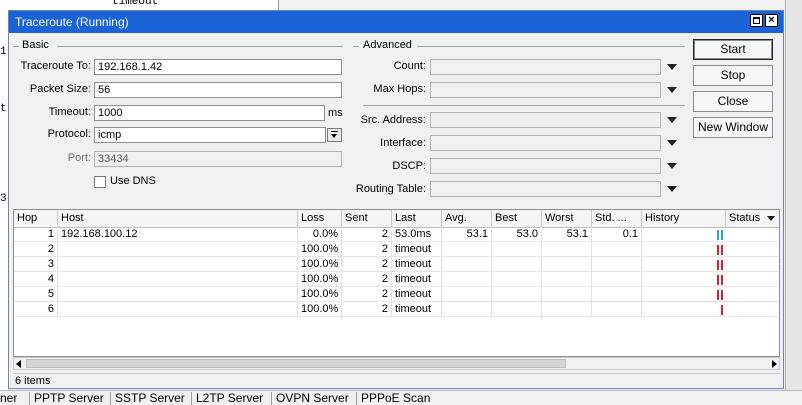 This screenshot has height=405, width=802. Describe the element at coordinates (399, 89) in the screenshot. I see `max-hops-label: Max Hops:` at that location.